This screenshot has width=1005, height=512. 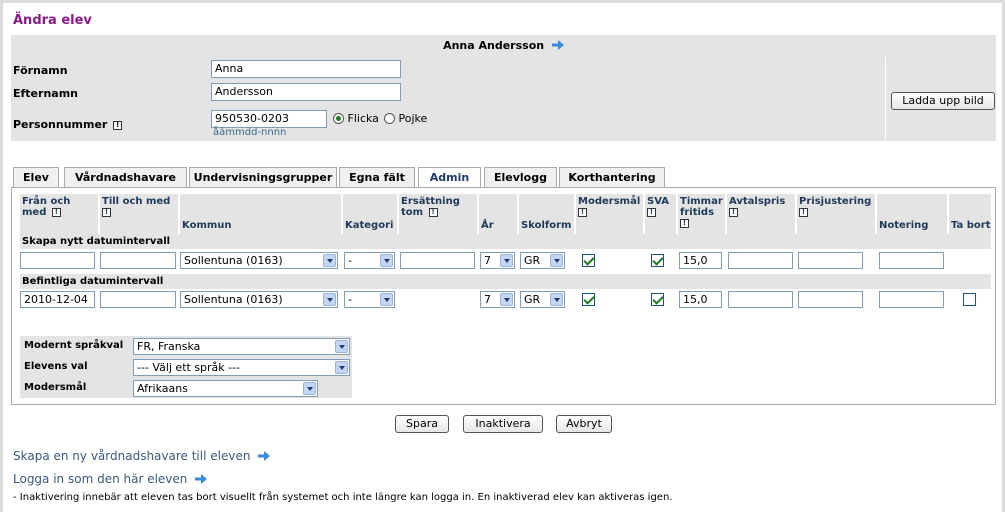 I want to click on mother-tongue-select: Afrikaans, so click(x=225, y=388).